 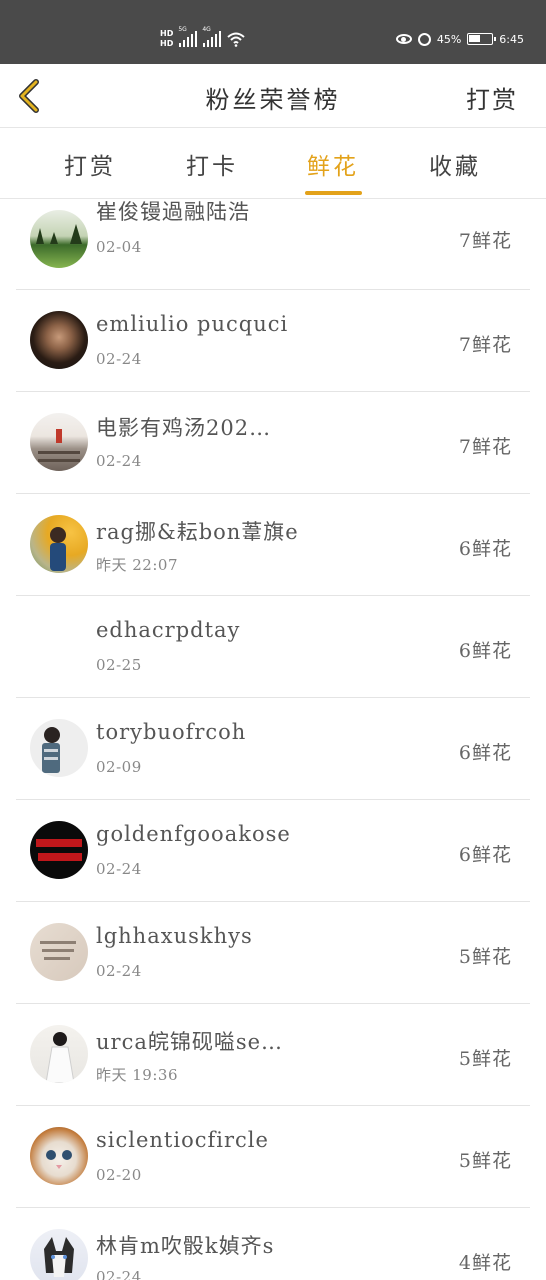 I want to click on header-bar: 粉丝荣誉榜 打赏, so click(x=273, y=96).